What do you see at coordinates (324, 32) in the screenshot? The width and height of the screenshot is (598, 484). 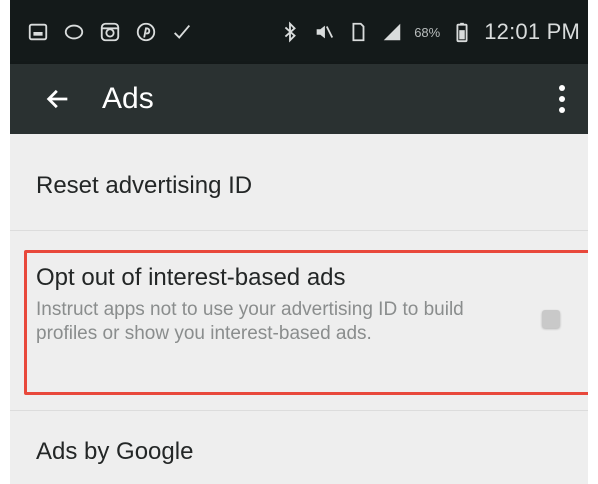 I see `mute-icon` at bounding box center [324, 32].